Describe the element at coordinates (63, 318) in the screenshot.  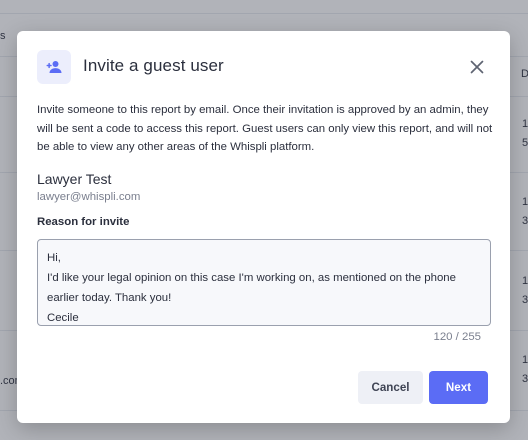
I see `reason-text-line: Cecile` at that location.